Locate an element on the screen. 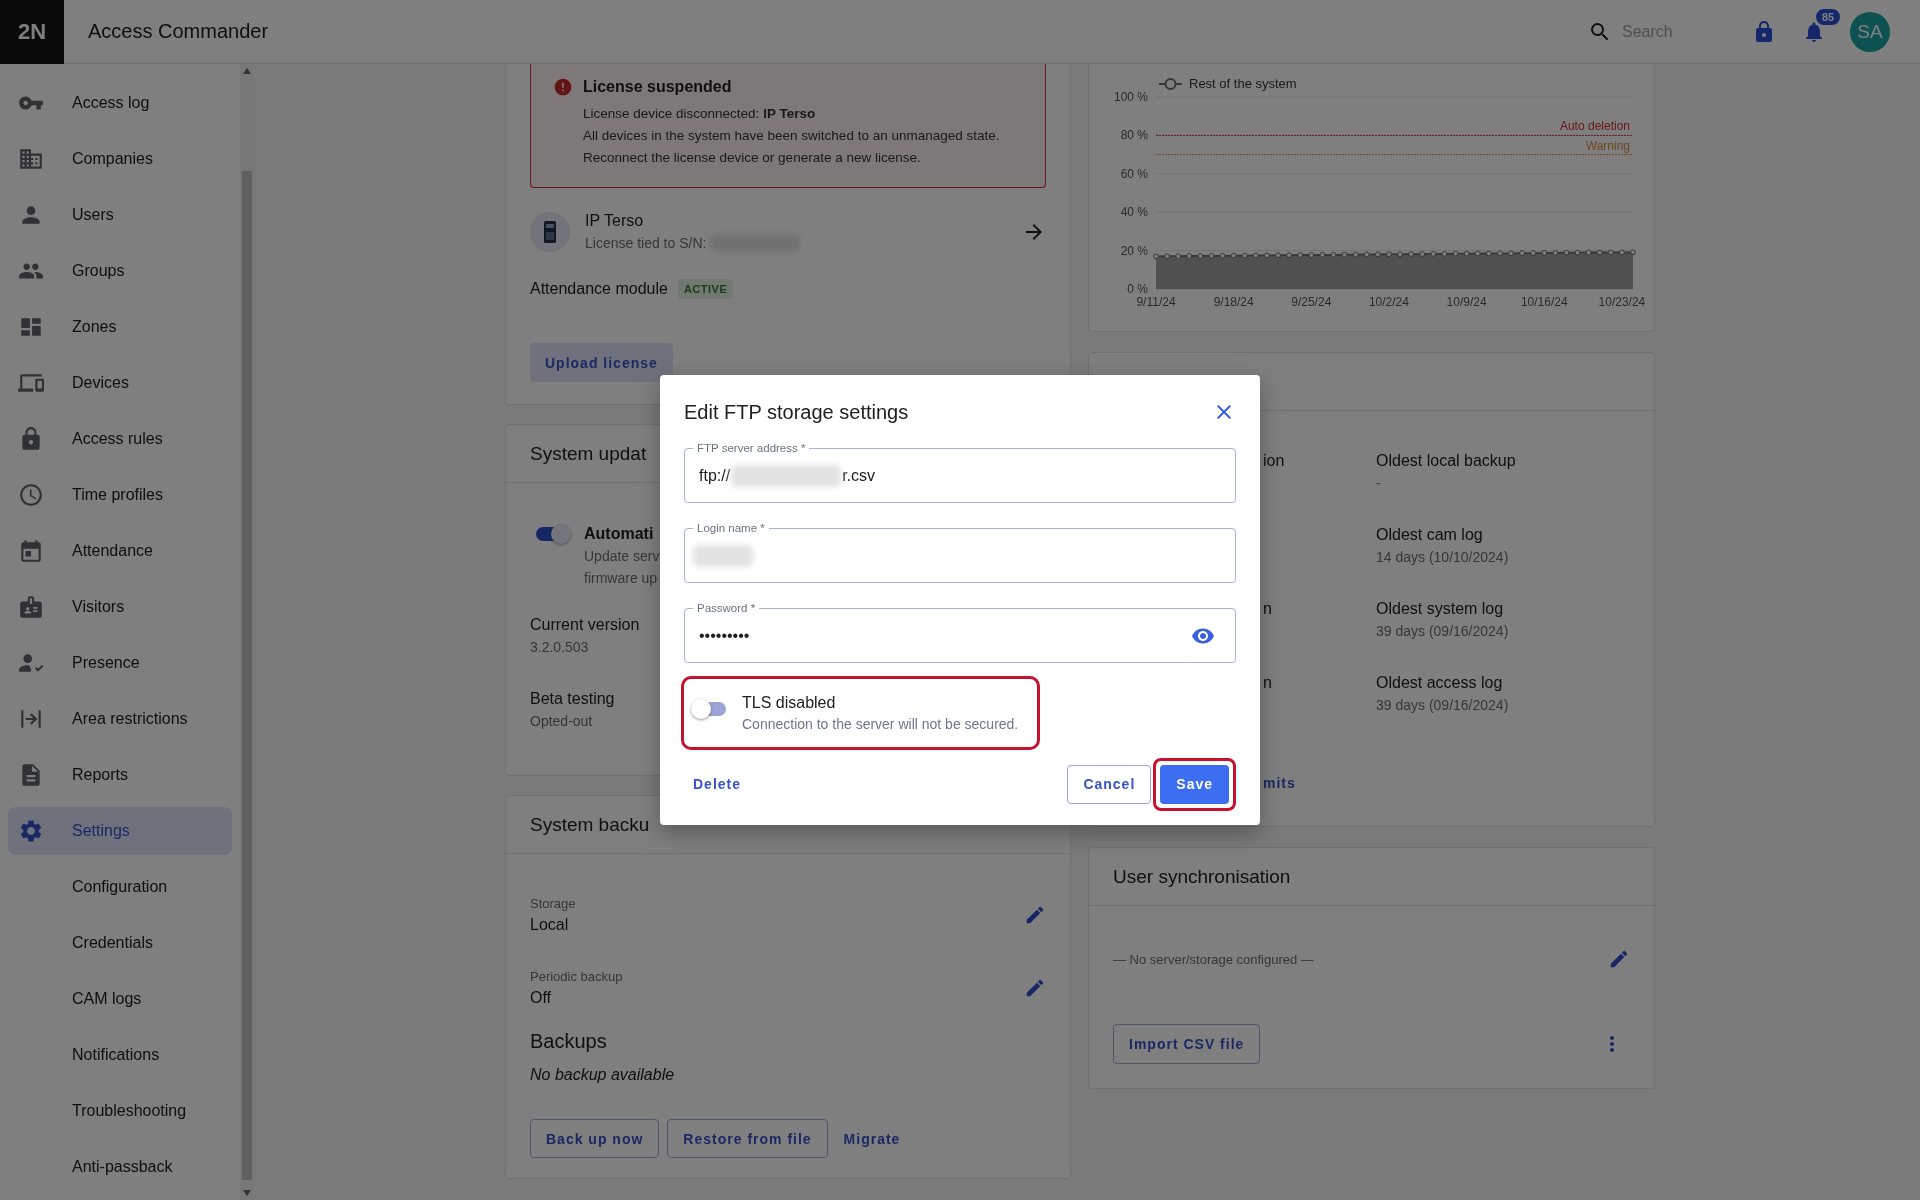 The width and height of the screenshot is (1920, 1200). field-label: Login name * is located at coordinates (731, 528).